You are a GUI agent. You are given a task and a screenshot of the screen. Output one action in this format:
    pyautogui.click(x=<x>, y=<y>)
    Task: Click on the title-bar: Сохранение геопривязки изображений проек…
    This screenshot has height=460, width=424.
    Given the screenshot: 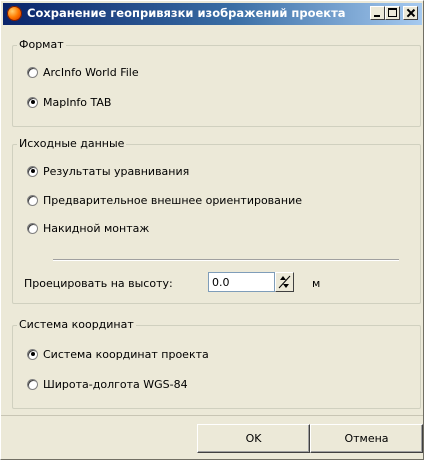 What is the action you would take?
    pyautogui.click(x=212, y=14)
    